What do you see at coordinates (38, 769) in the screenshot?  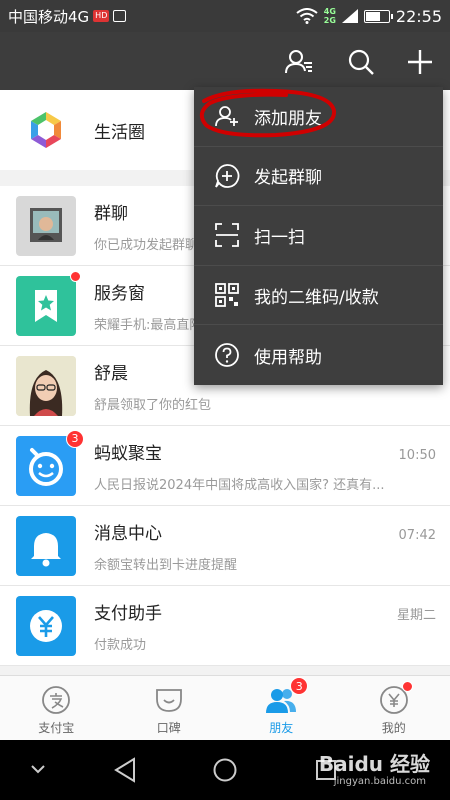 I see `chevron-down-icon` at bounding box center [38, 769].